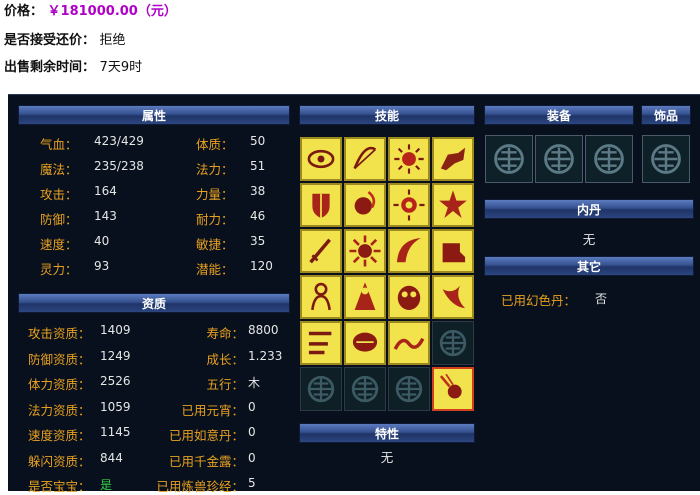 Image resolution: width=700 pixels, height=495 pixels. What do you see at coordinates (59, 435) in the screenshot?
I see `aptitude-row-5-label-1: 速度资质：` at bounding box center [59, 435].